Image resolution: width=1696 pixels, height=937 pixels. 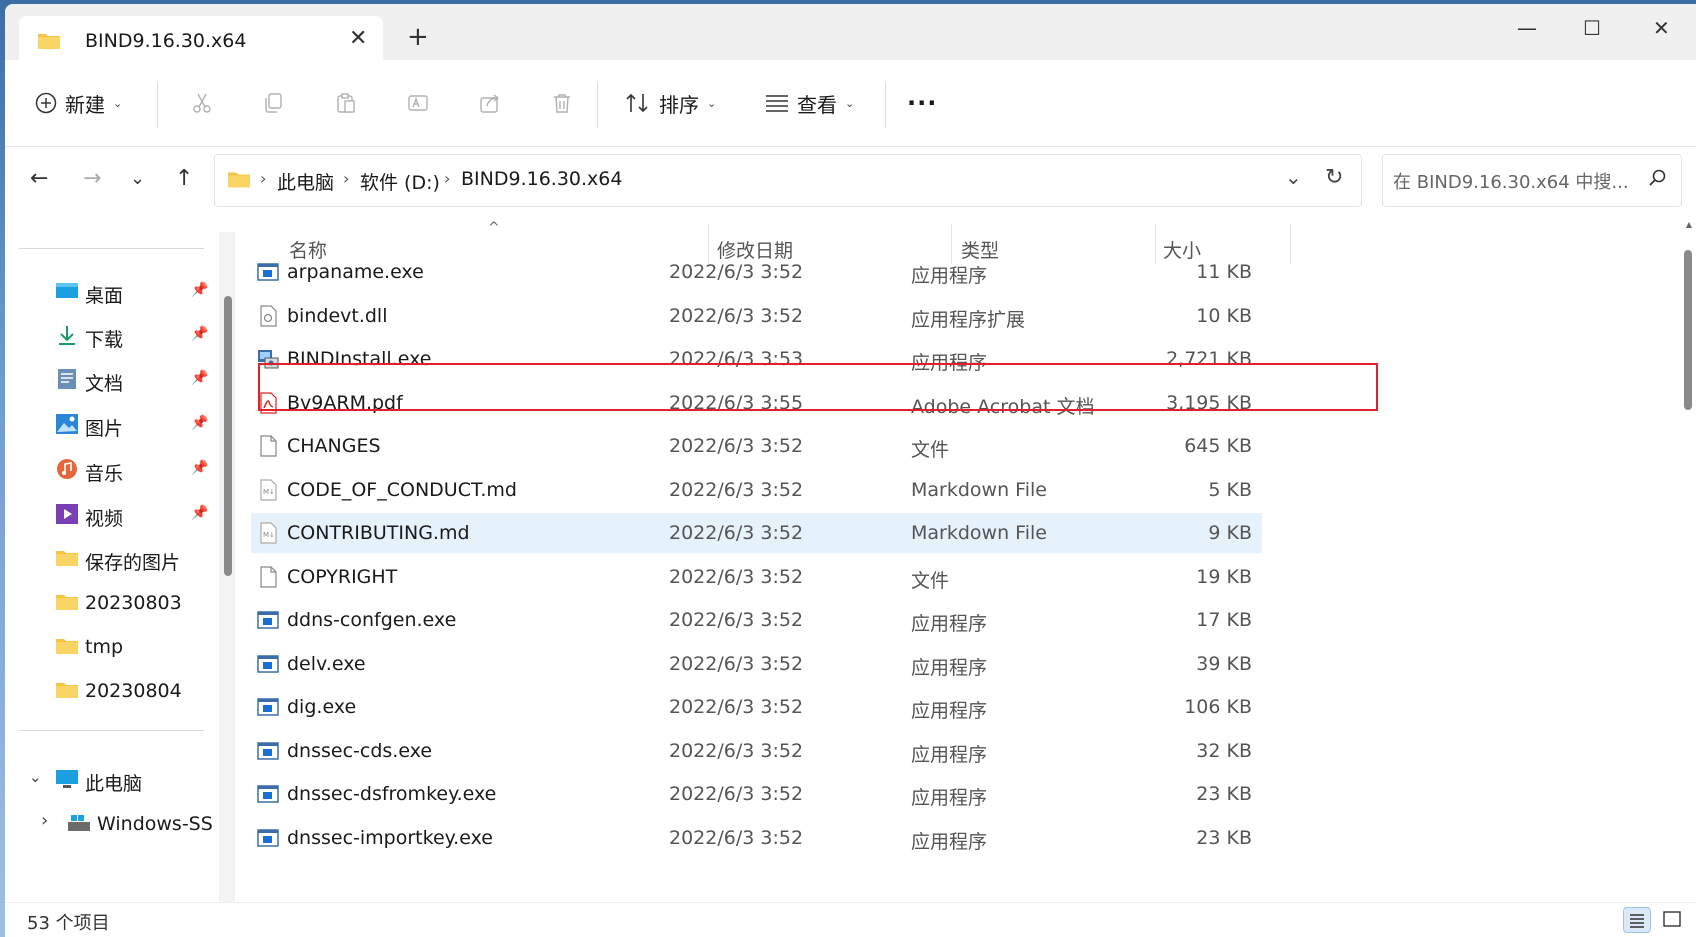 What do you see at coordinates (1688, 330) in the screenshot?
I see `file-list-scroll-thumb` at bounding box center [1688, 330].